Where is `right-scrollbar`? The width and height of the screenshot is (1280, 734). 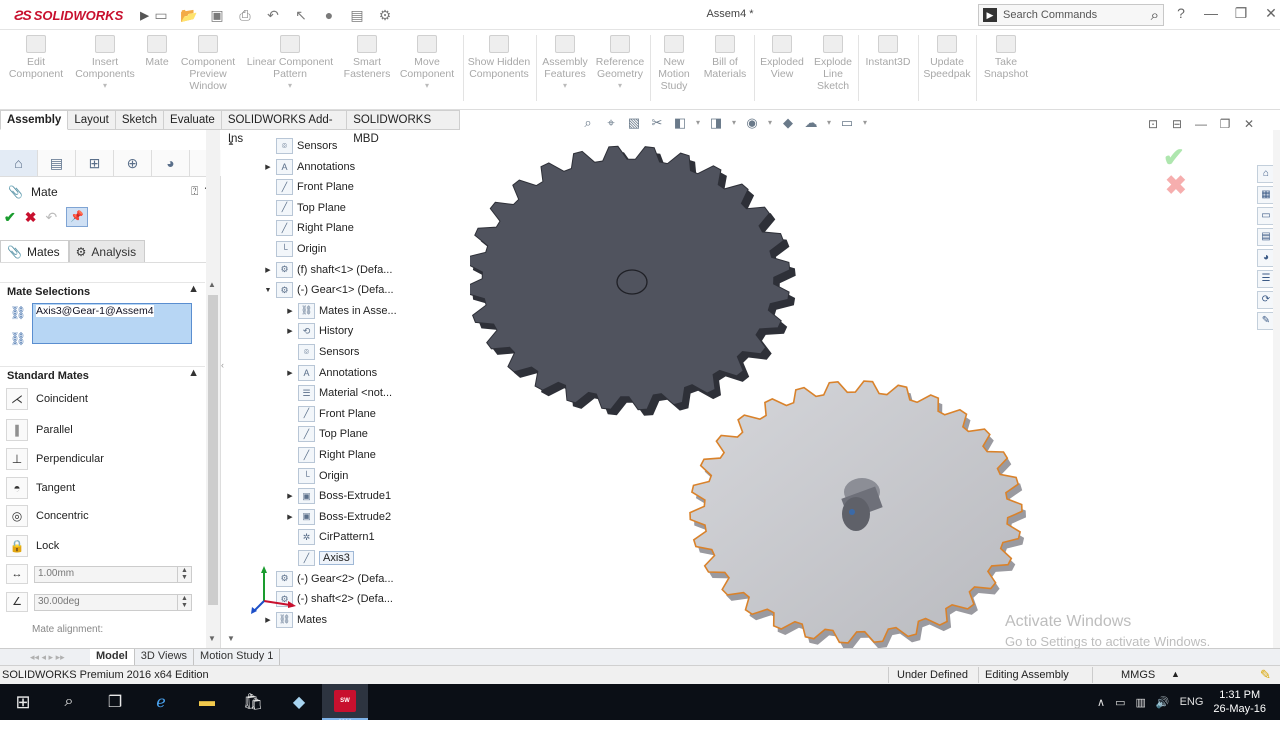 right-scrollbar is located at coordinates (1276, 389).